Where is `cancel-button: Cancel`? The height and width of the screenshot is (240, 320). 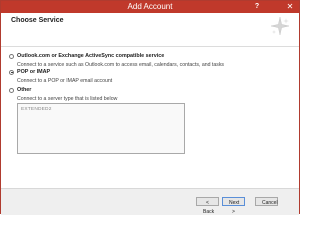 cancel-button: Cancel is located at coordinates (266, 201).